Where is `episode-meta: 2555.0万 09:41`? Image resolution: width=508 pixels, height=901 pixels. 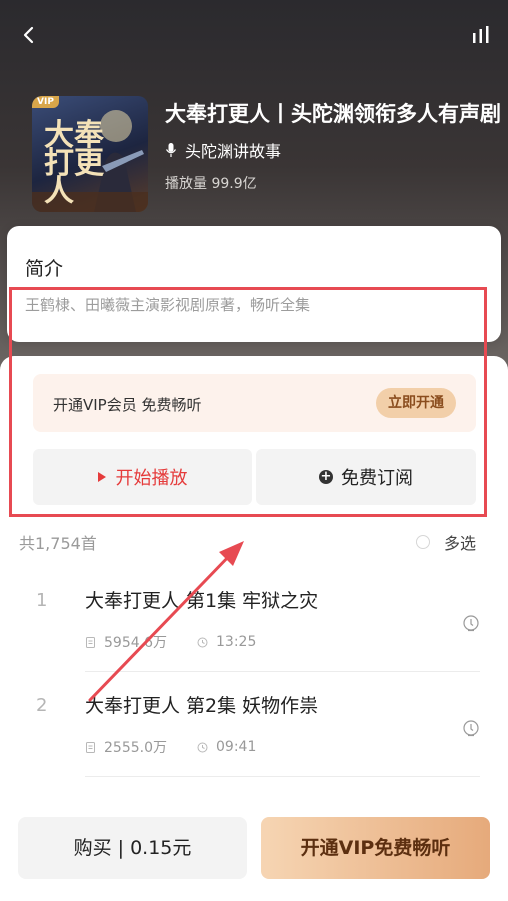
episode-meta: 2555.0万 09:41 is located at coordinates (170, 747).